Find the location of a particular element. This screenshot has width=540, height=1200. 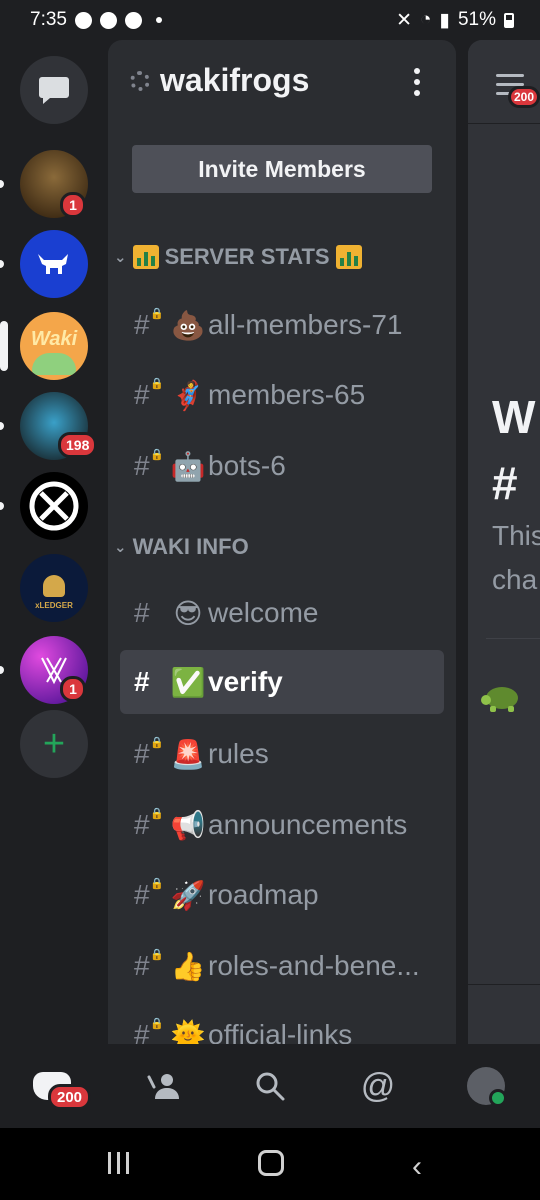

direct-messages-button is located at coordinates (54, 90).